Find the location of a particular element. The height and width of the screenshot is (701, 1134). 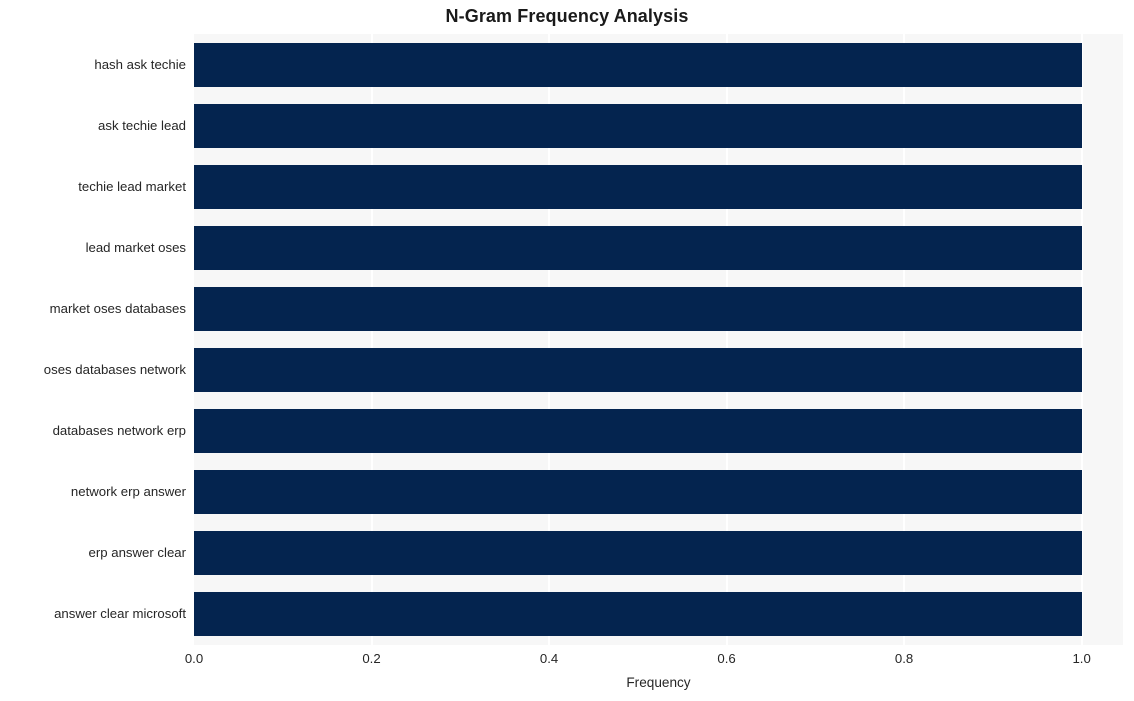

x-axis-tick-label: 1.0 is located at coordinates (1081, 658).